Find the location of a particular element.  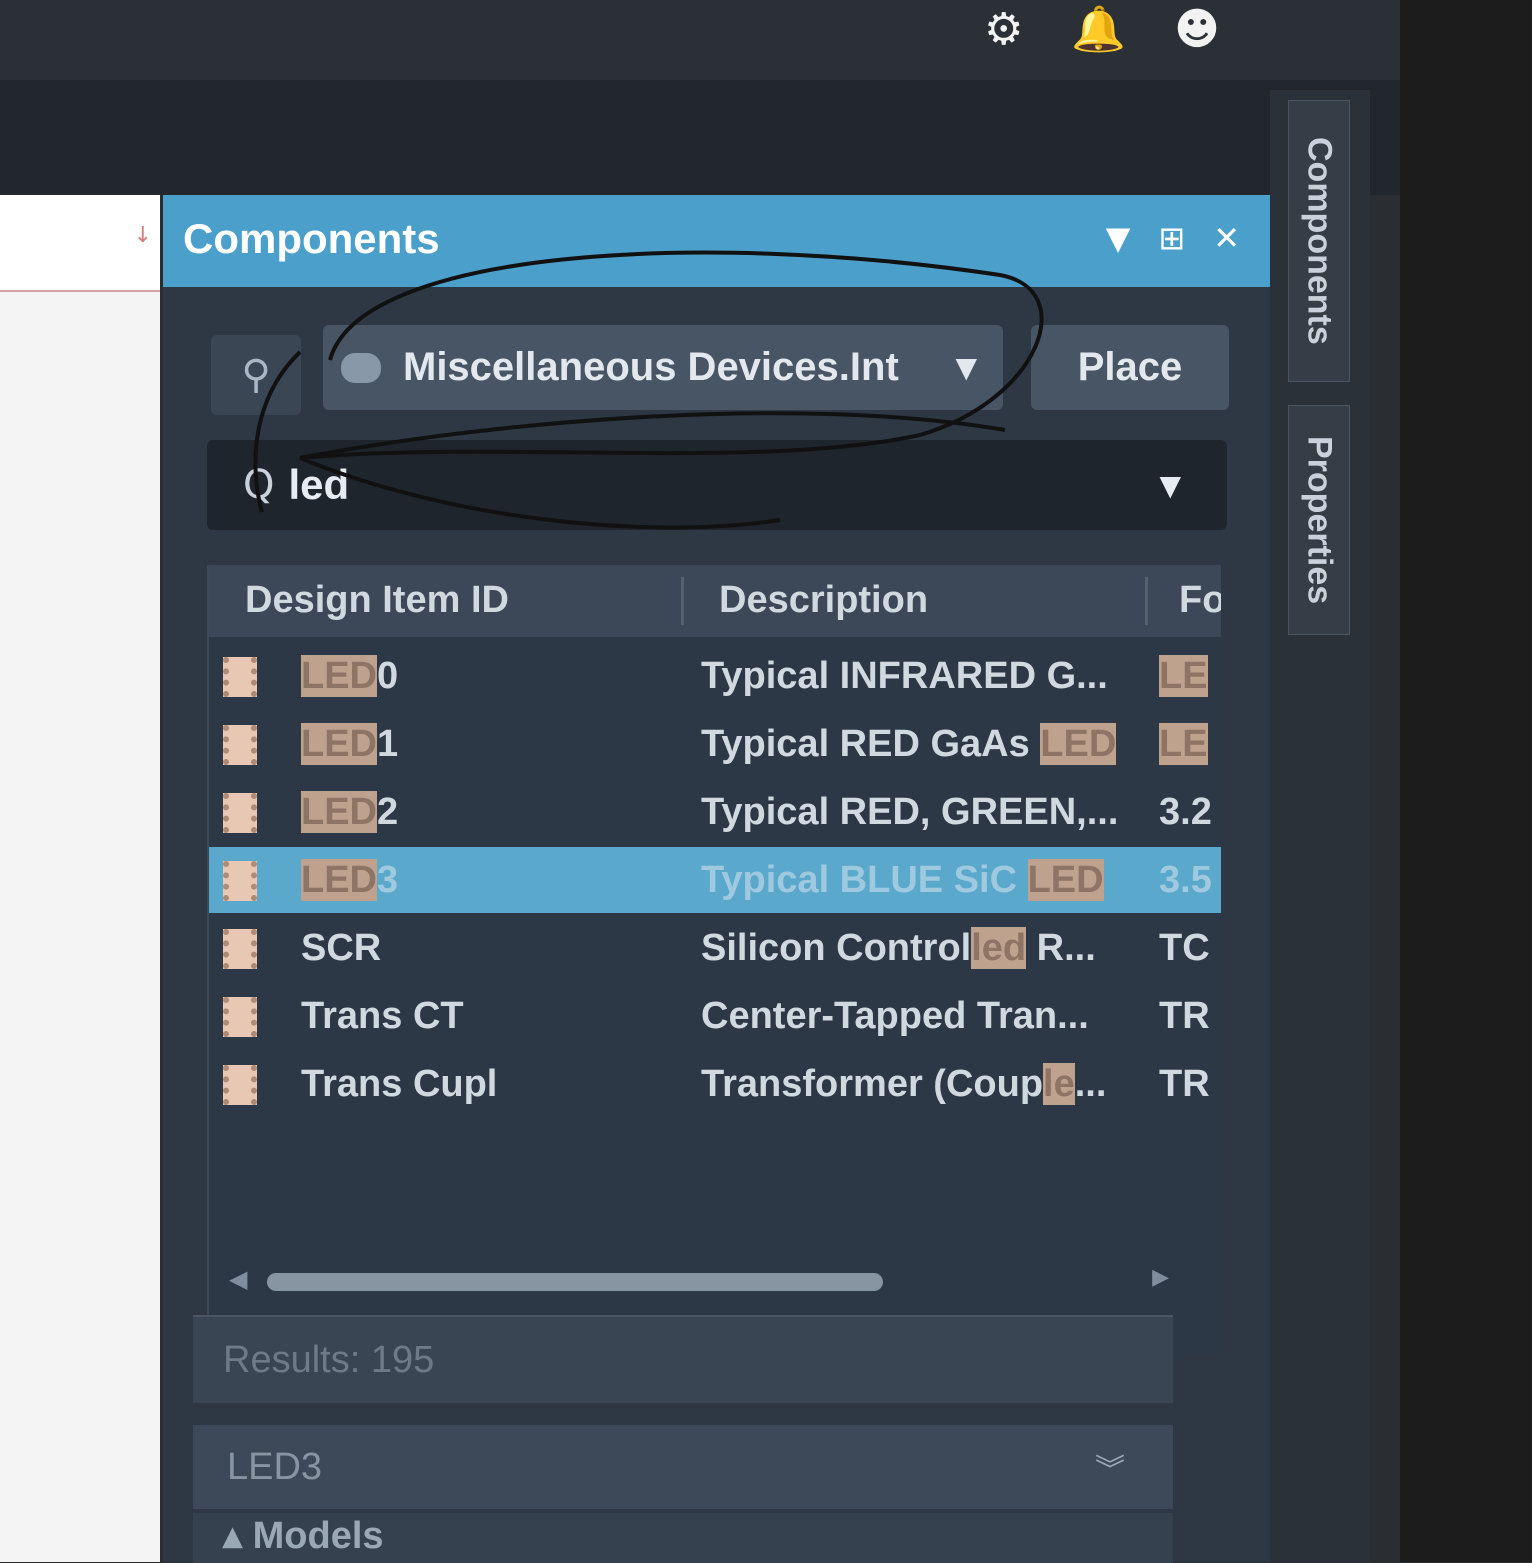

place-button: Place is located at coordinates (1130, 367).